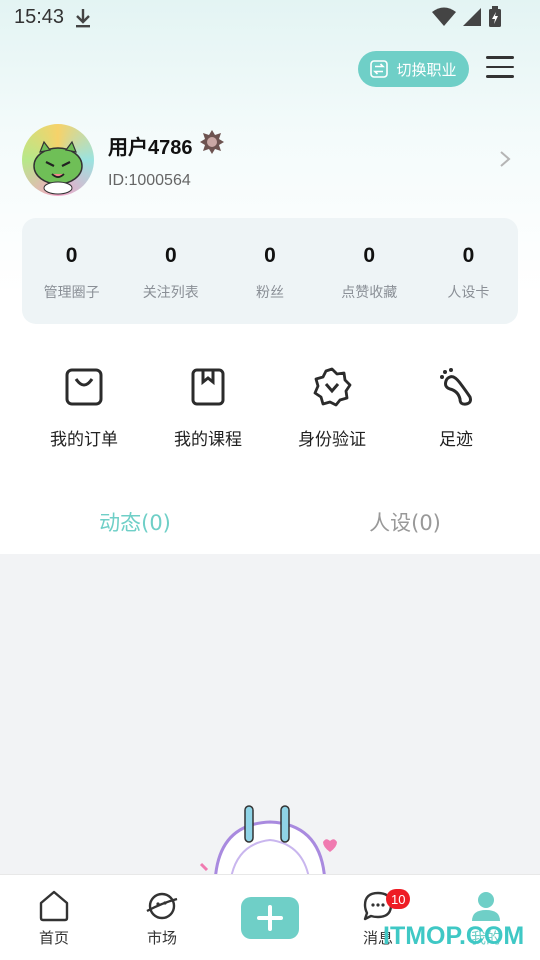  What do you see at coordinates (379, 69) in the screenshot?
I see `swap-icon` at bounding box center [379, 69].